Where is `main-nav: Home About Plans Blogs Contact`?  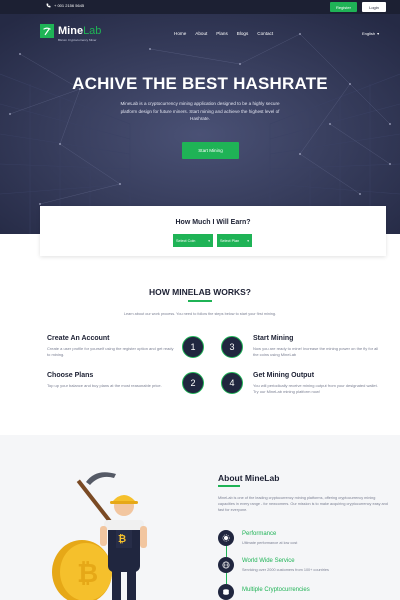 main-nav: Home About Plans Blogs Contact is located at coordinates (228, 33).